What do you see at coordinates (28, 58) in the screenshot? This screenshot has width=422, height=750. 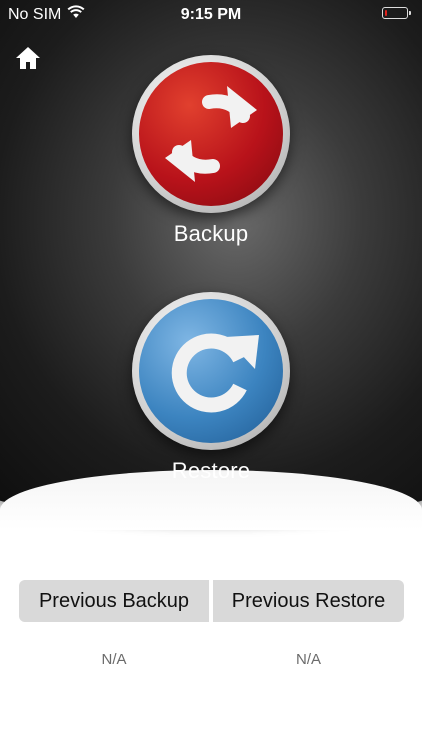 I see `home-icon` at bounding box center [28, 58].